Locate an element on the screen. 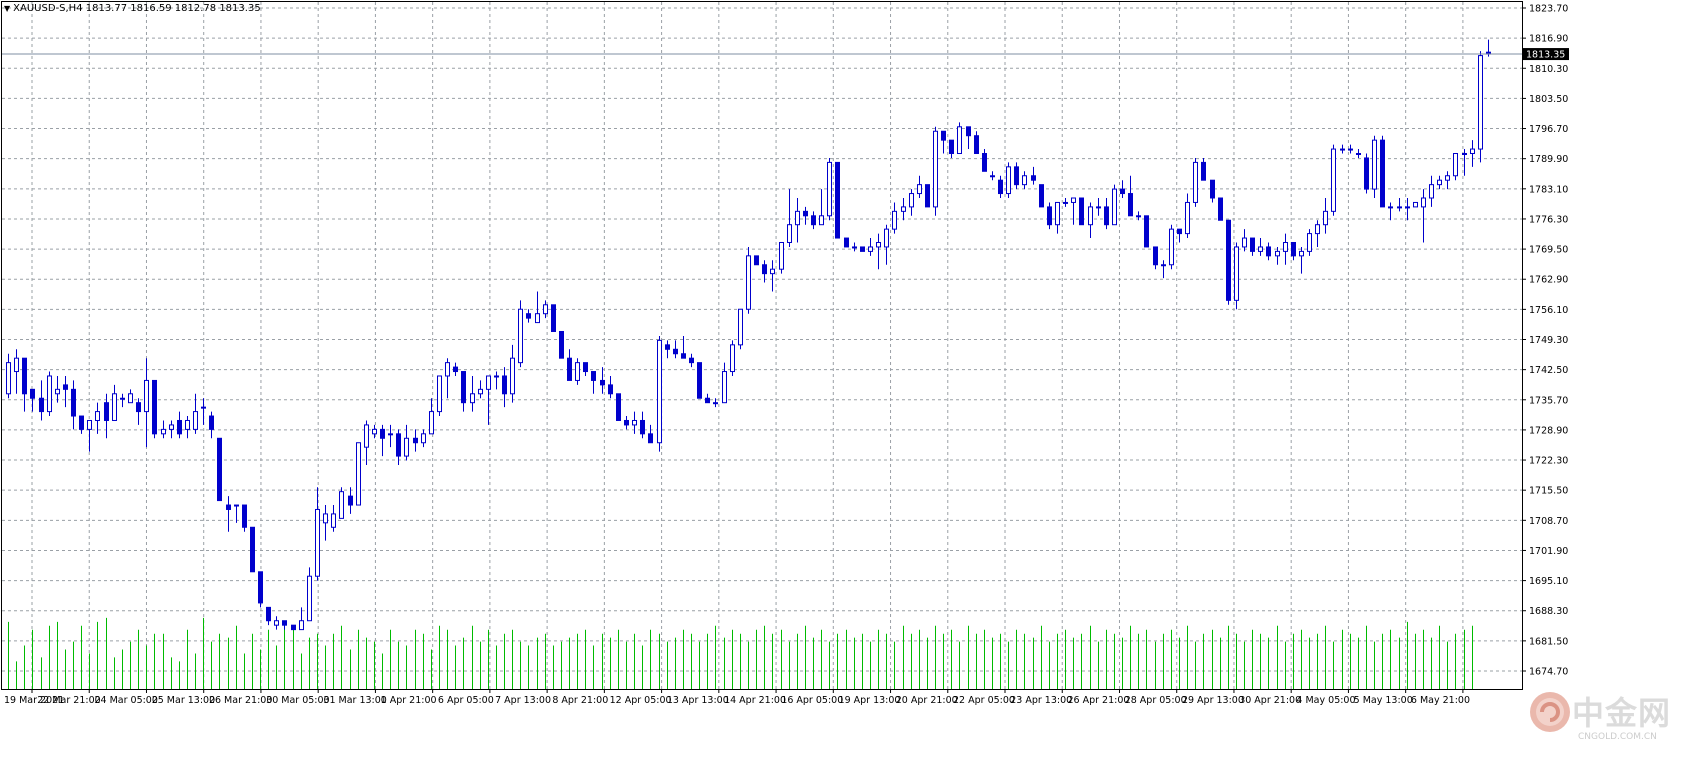  time-tick-label: 31 Mar 13:00 is located at coordinates (354, 700).